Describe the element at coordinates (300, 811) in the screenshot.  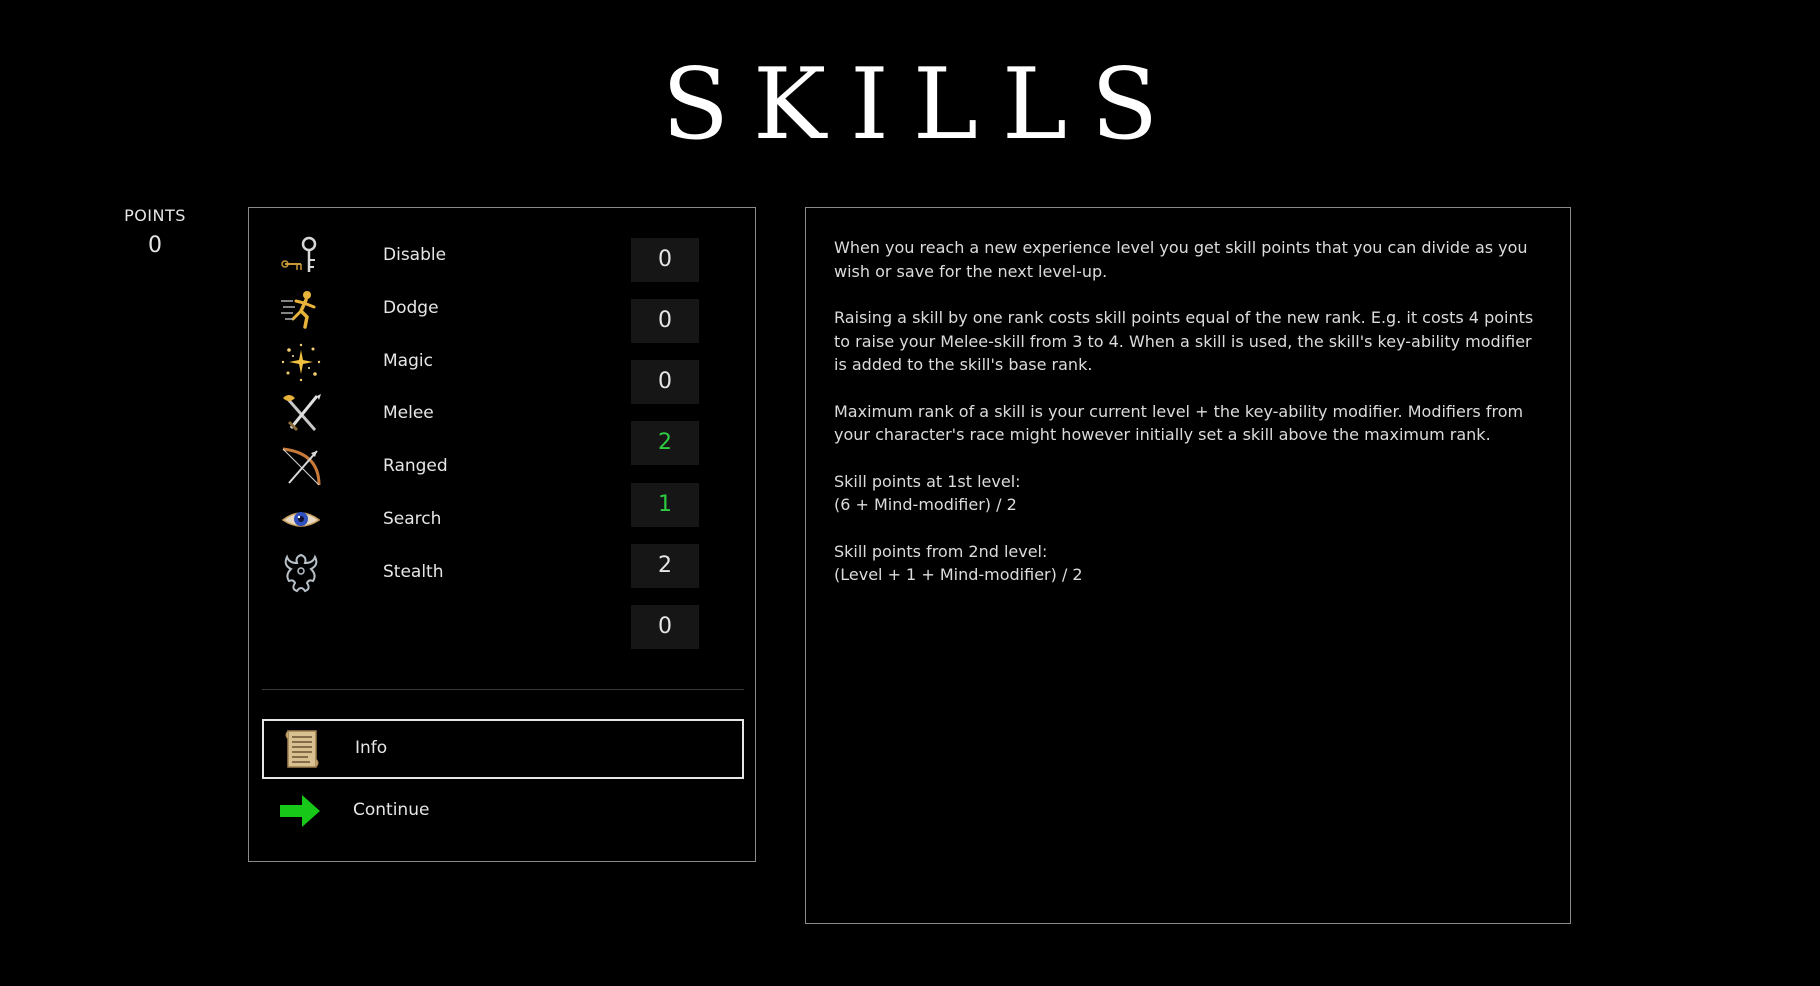
I see `green-arrow-icon` at that location.